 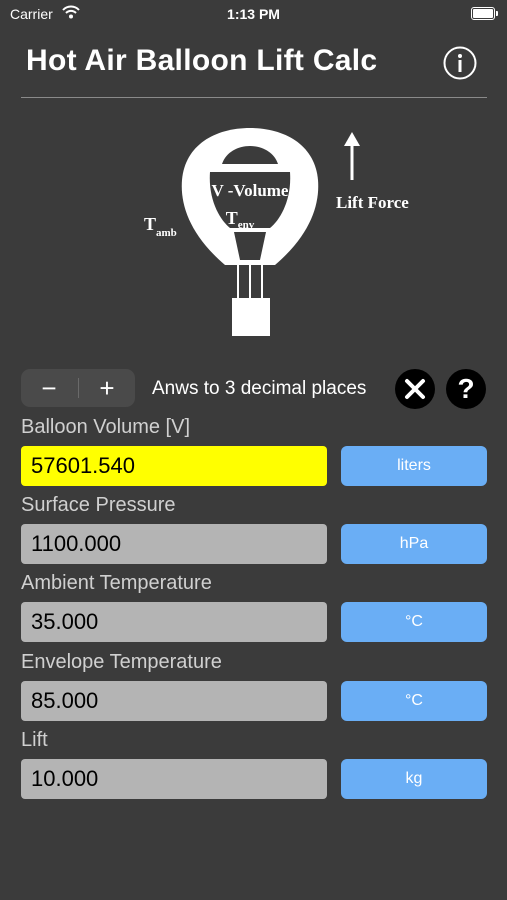 I want to click on envelope-temperature-input: 85.000, so click(x=174, y=701).